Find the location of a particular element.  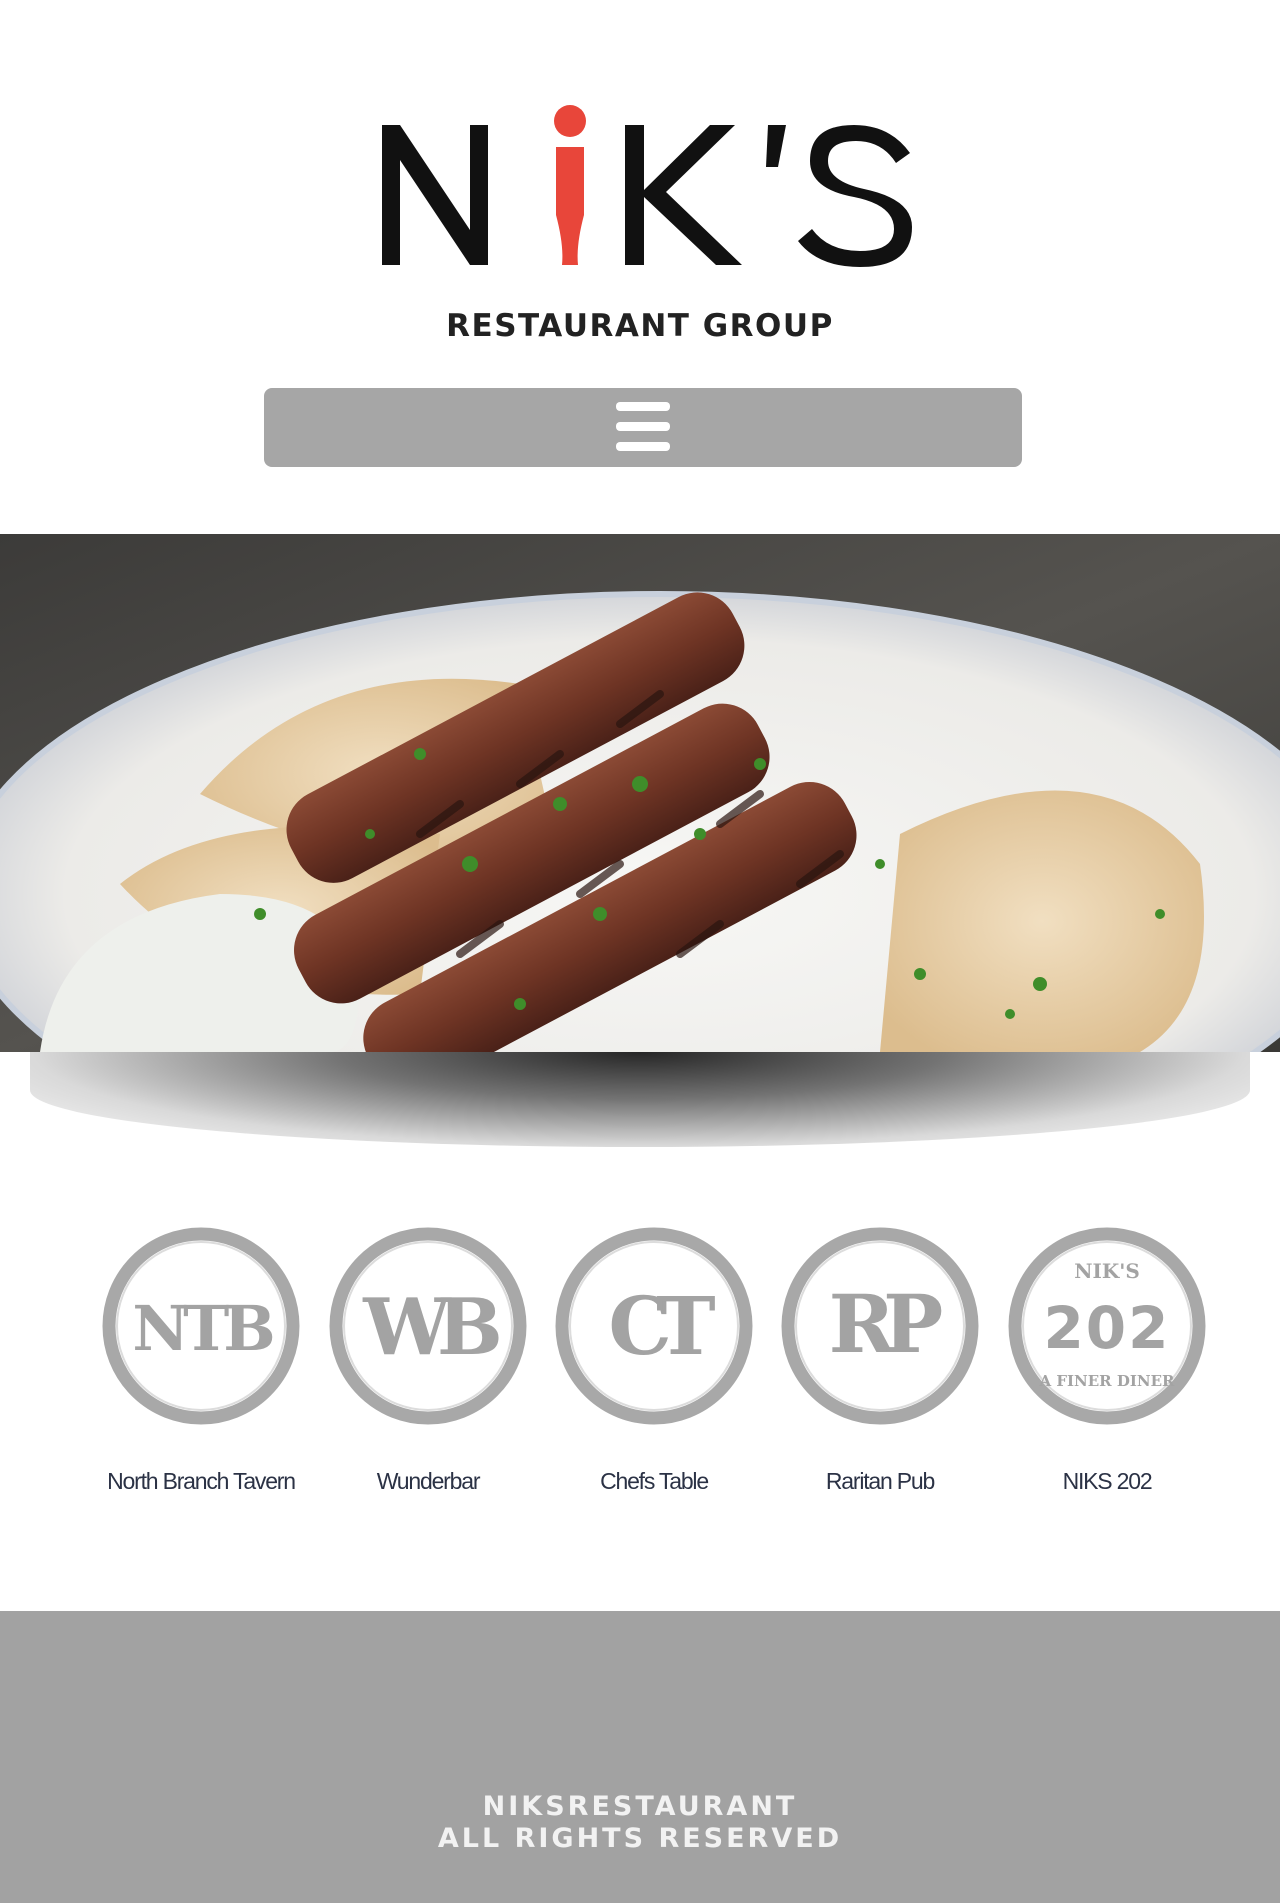

chefs-table-badge-icon: CT is located at coordinates (654, 1326).